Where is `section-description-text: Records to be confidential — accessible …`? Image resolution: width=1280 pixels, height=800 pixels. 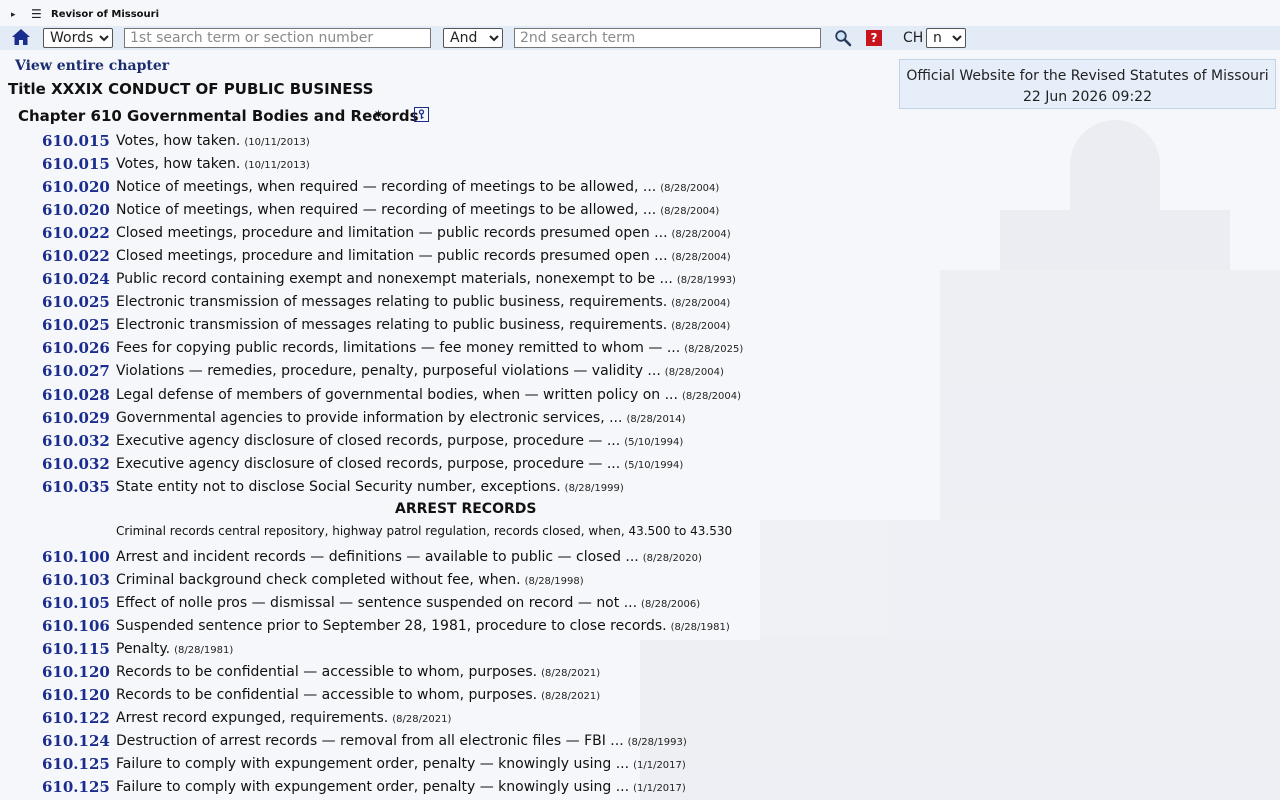
section-description-text: Records to be confidential — accessible … is located at coordinates (327, 672).